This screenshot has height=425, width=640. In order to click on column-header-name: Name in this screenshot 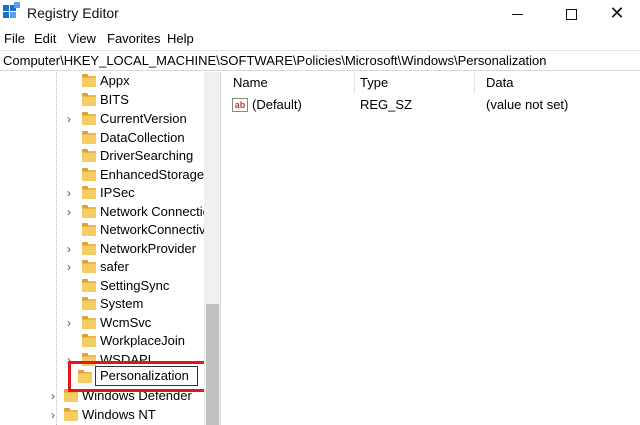, I will do `click(288, 83)`.